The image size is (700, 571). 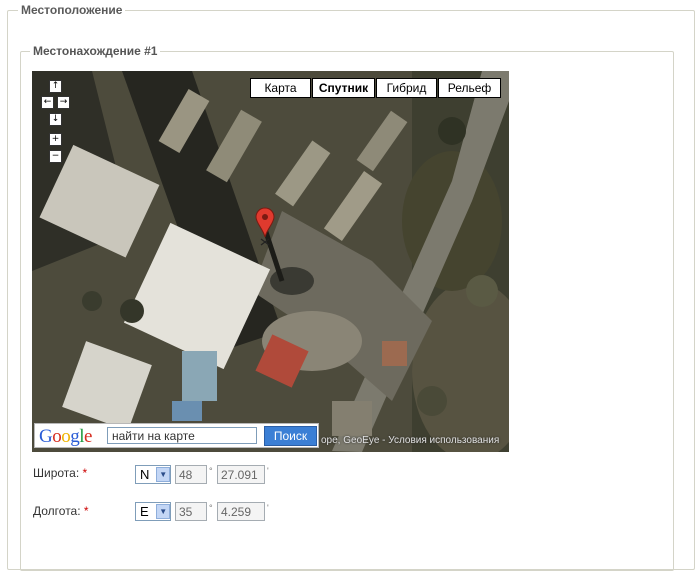 What do you see at coordinates (241, 511) in the screenshot?
I see `longitude-minutes-field: 4.259` at bounding box center [241, 511].